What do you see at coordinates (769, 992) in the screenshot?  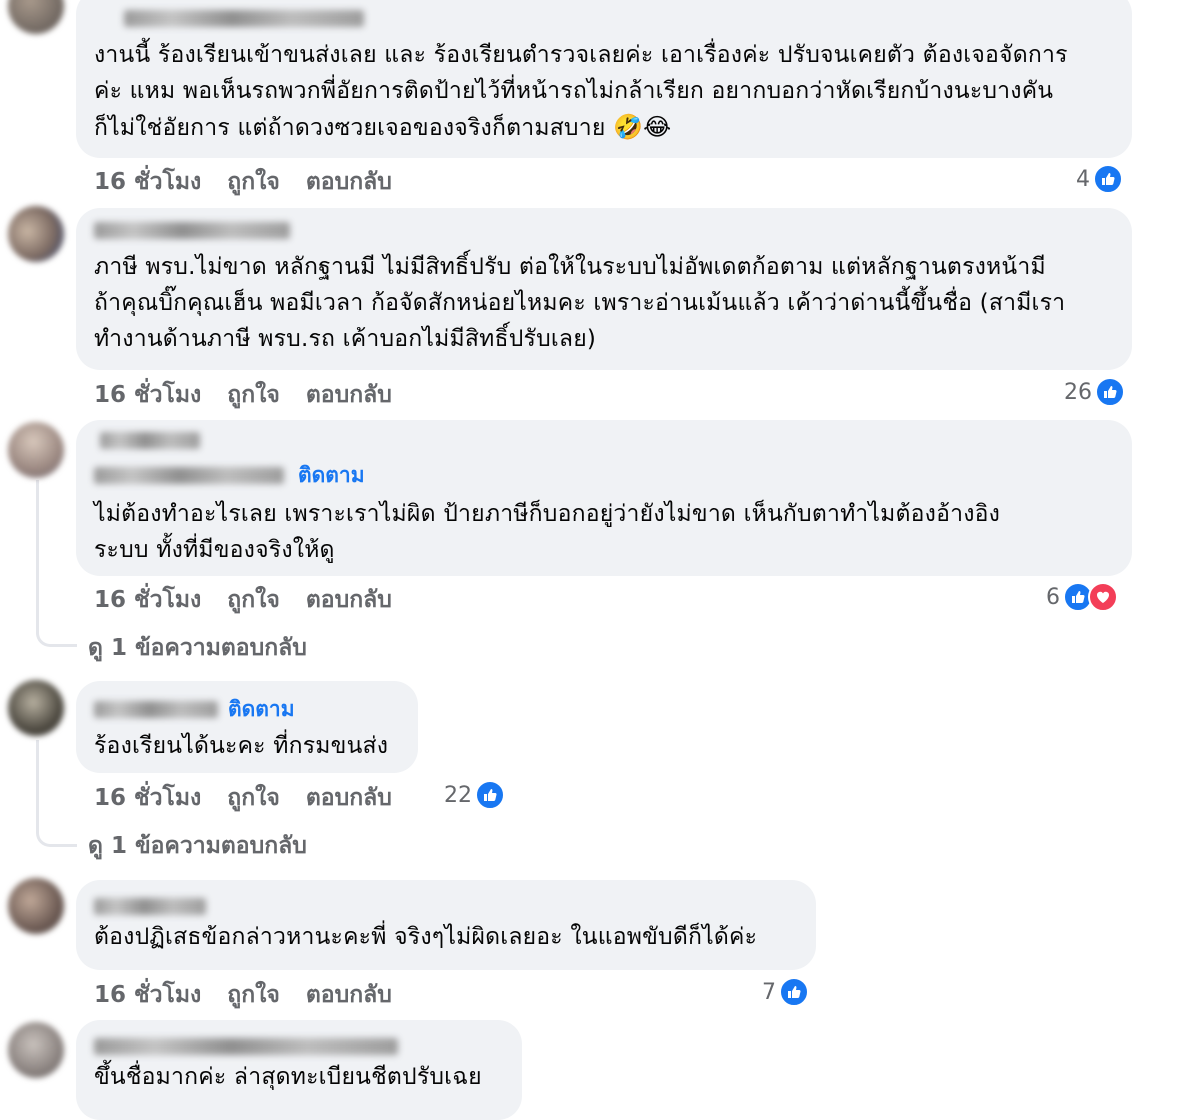 I see `reaction-count: 7` at bounding box center [769, 992].